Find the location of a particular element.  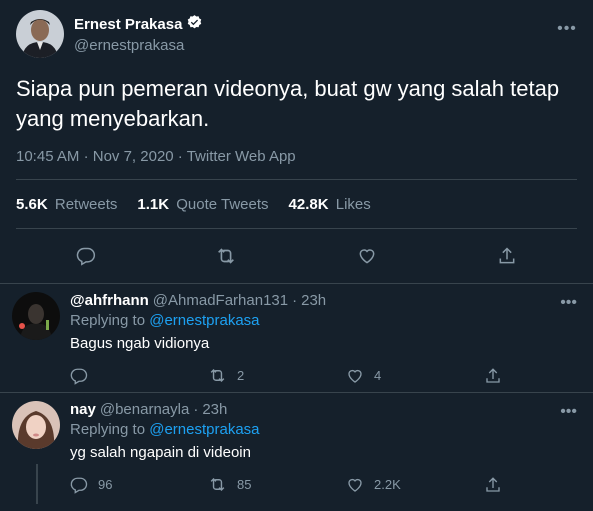

reply-reply-button: 96 is located at coordinates (139, 484).